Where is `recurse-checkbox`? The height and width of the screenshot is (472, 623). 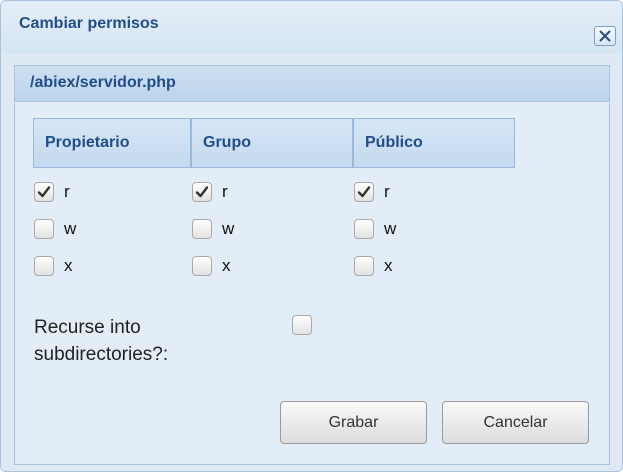
recurse-checkbox is located at coordinates (302, 325).